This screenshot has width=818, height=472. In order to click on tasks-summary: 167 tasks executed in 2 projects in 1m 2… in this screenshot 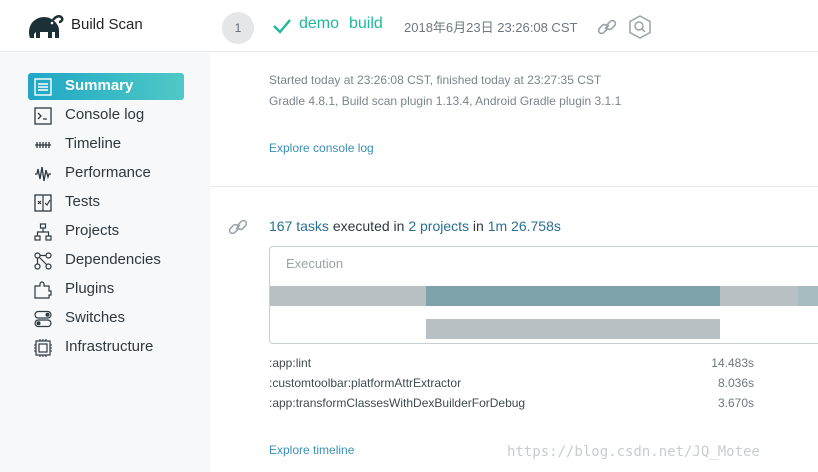, I will do `click(415, 226)`.